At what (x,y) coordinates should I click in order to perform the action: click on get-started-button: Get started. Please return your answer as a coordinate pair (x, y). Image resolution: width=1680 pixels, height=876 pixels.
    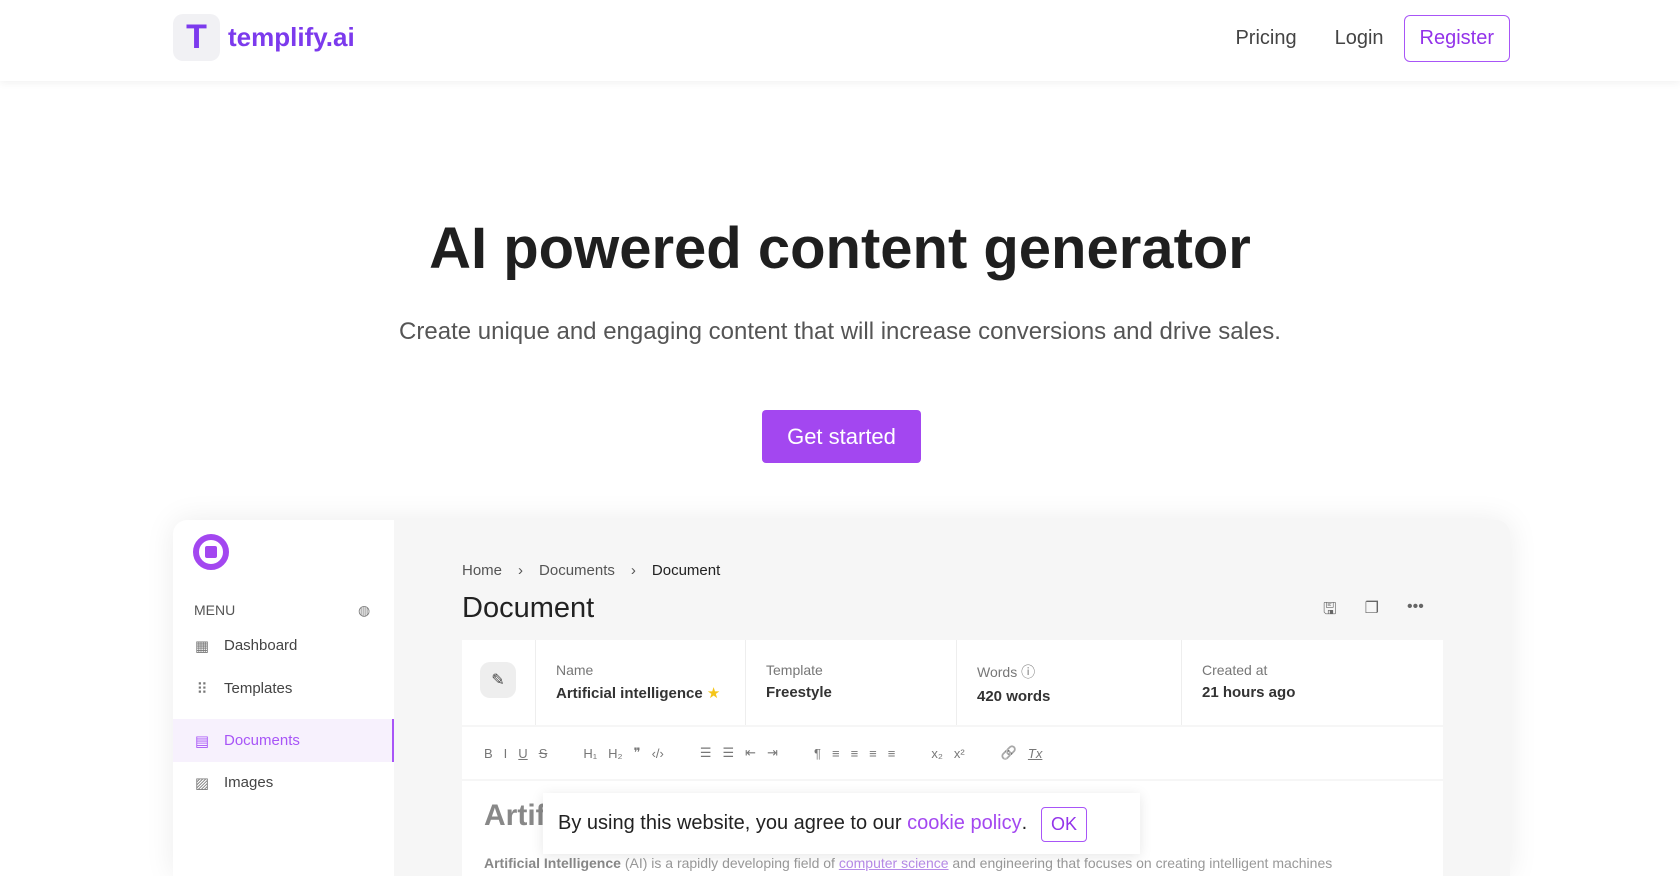
    Looking at the image, I should click on (841, 436).